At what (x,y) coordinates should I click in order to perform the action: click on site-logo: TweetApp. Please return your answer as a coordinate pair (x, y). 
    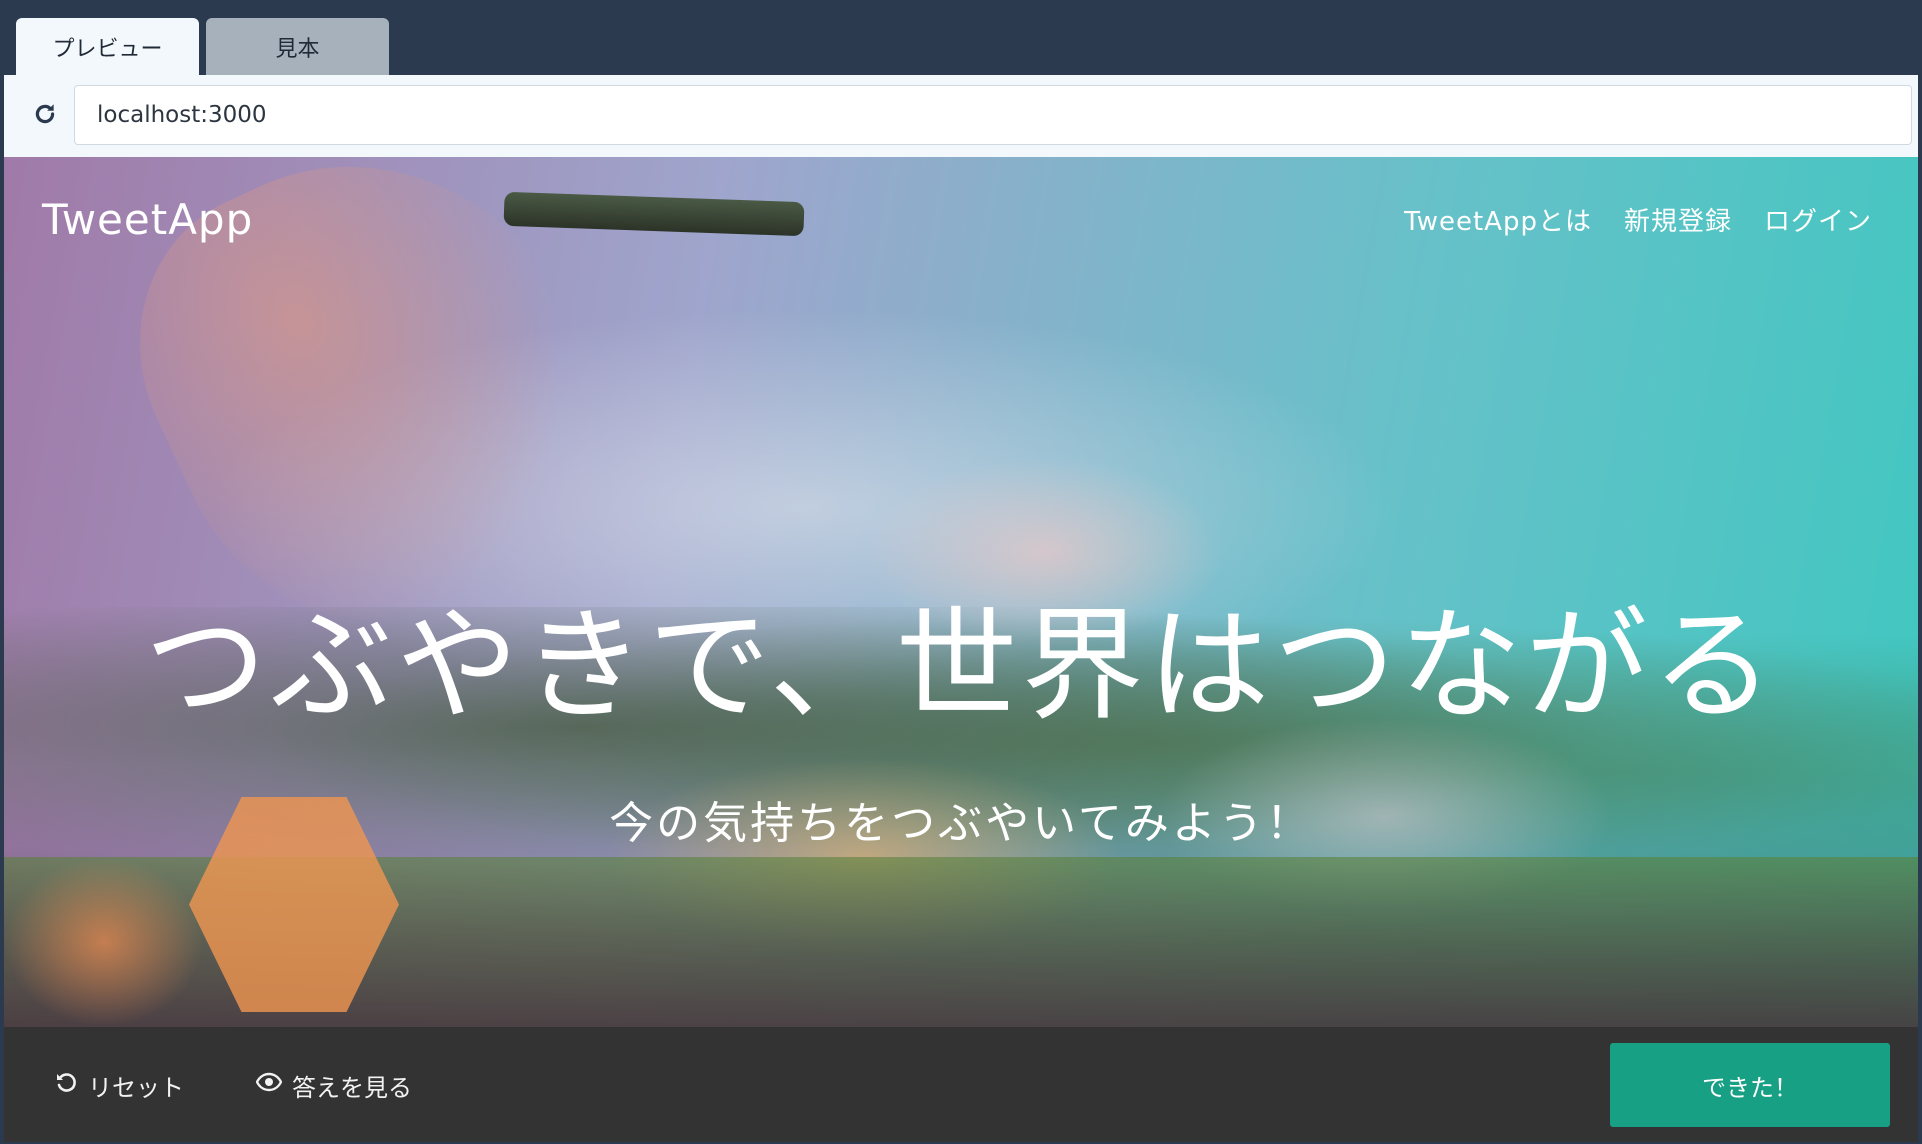
    Looking at the image, I should click on (147, 219).